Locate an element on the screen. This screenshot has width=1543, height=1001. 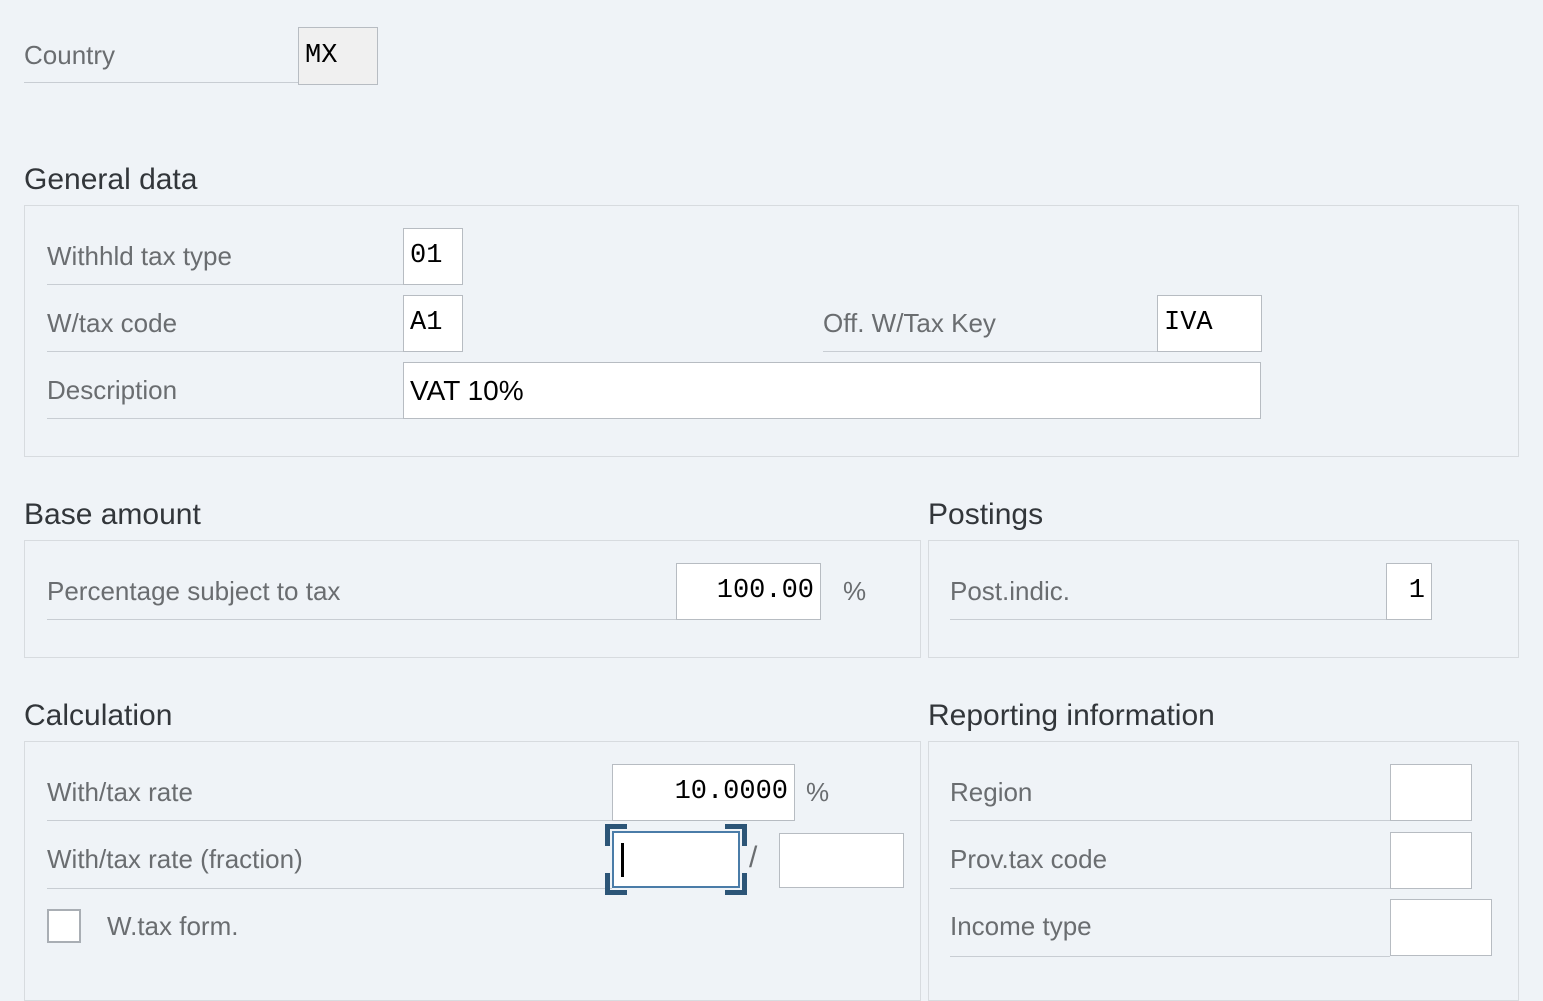
withhld-tax-type-label: Withhld tax type is located at coordinates (139, 256).